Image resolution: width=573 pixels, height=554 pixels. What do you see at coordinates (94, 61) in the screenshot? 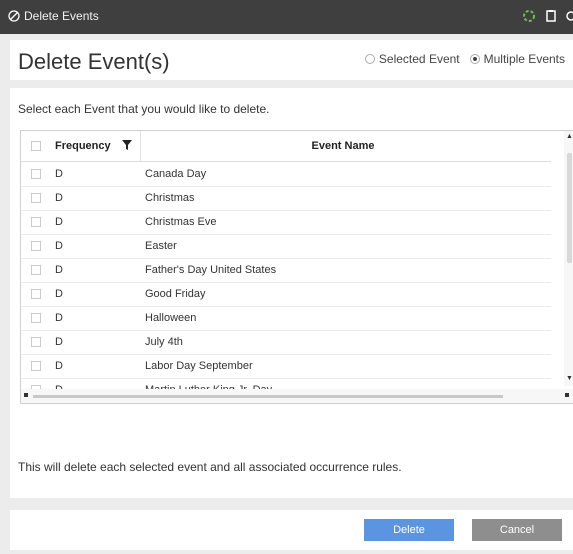
I see `dialog-title: Delete Event(s)` at bounding box center [94, 61].